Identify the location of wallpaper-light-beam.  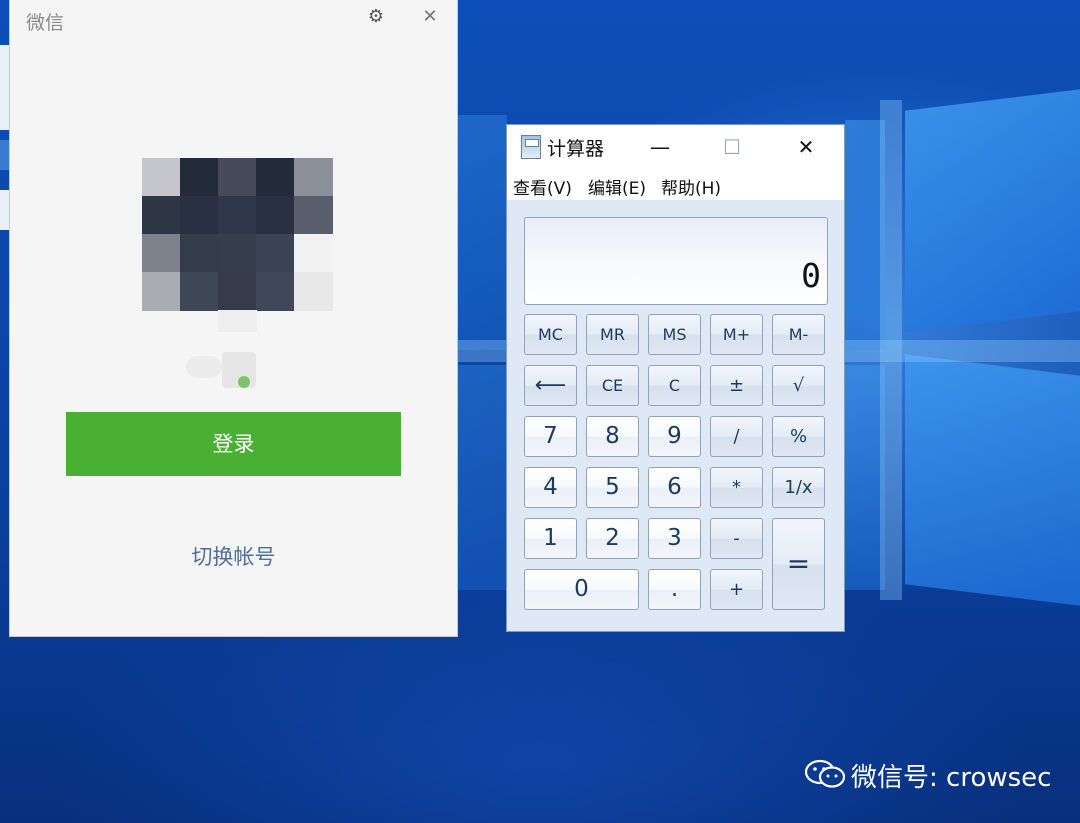
(891, 350).